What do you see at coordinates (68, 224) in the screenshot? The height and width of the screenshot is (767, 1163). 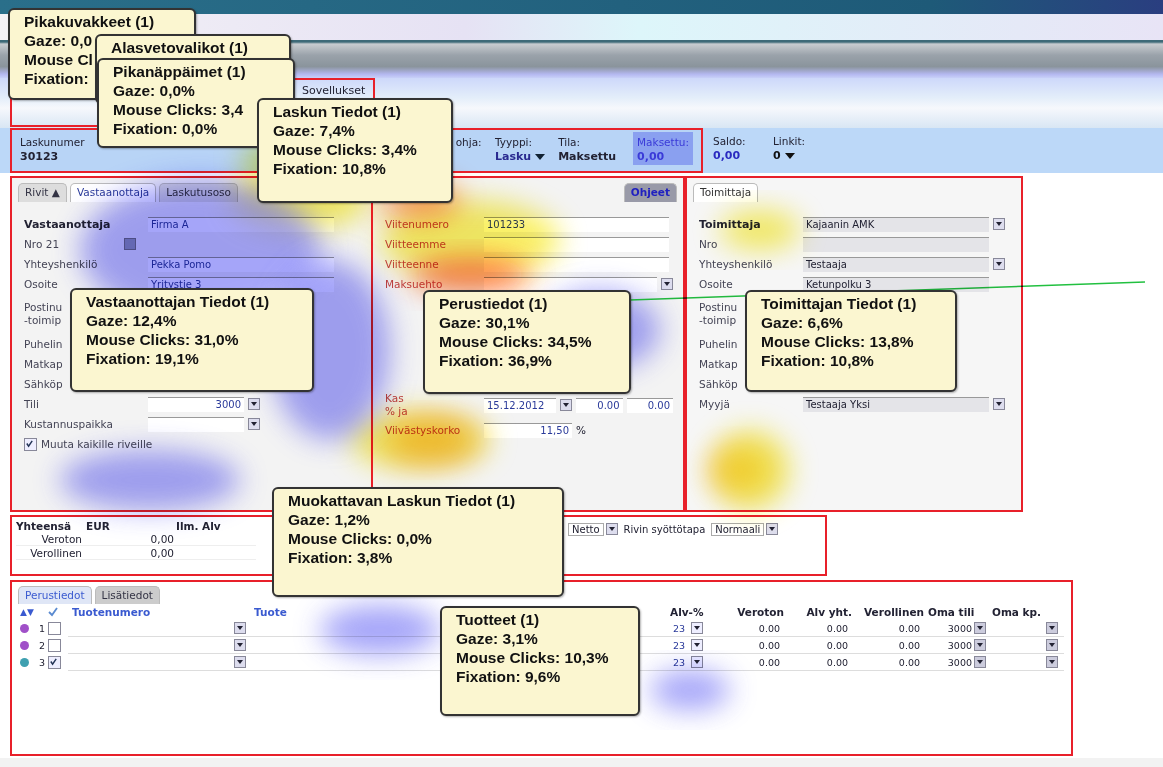 I see `field-label: Vastaanottaja` at bounding box center [68, 224].